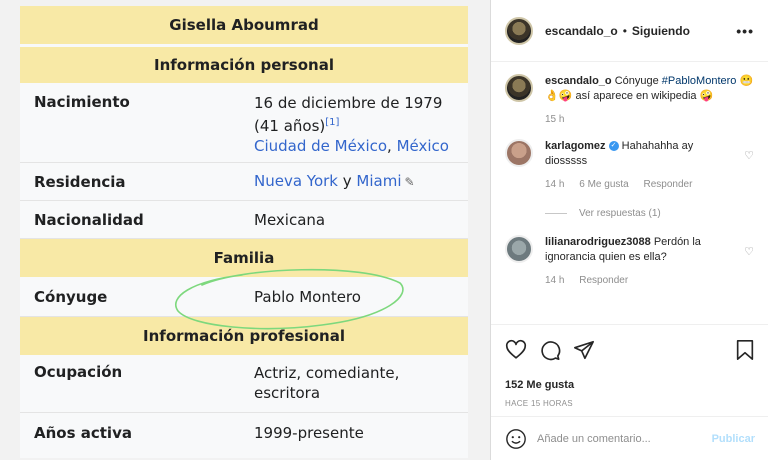 The image size is (768, 460). Describe the element at coordinates (378, 181) in the screenshot. I see `link-miami: Miami` at that location.